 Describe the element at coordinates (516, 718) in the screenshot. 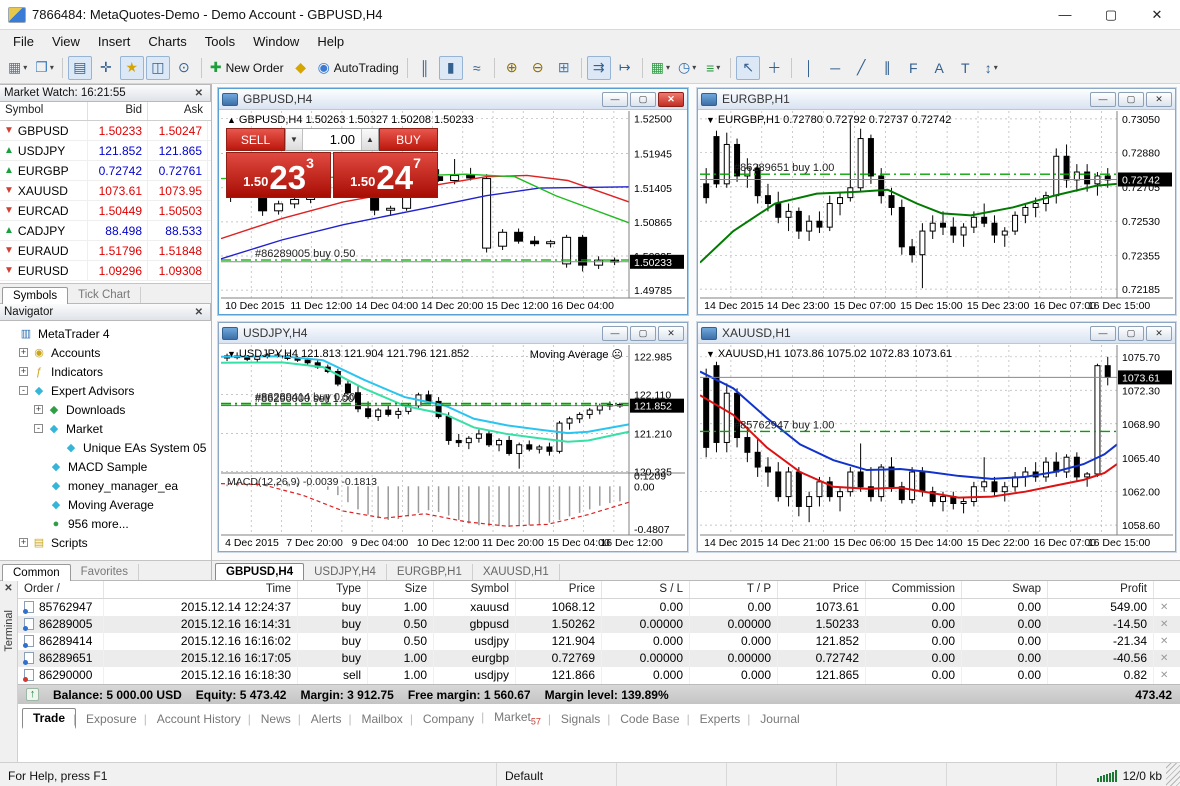

I see `terminal-tab-market: Market57` at that location.